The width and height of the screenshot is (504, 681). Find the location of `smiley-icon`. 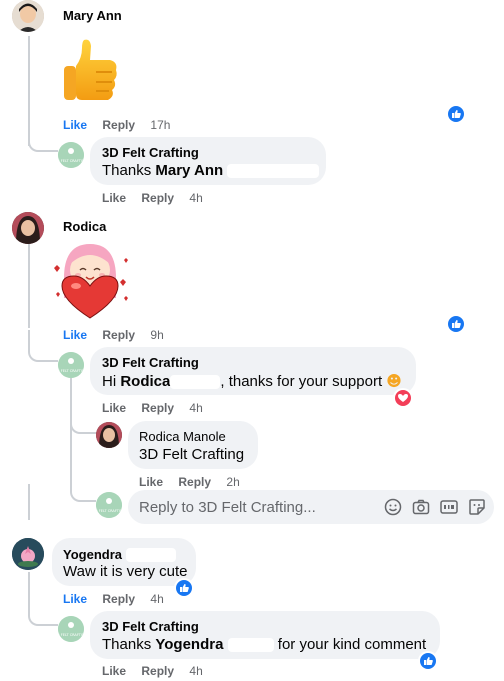

smiley-icon is located at coordinates (393, 507).